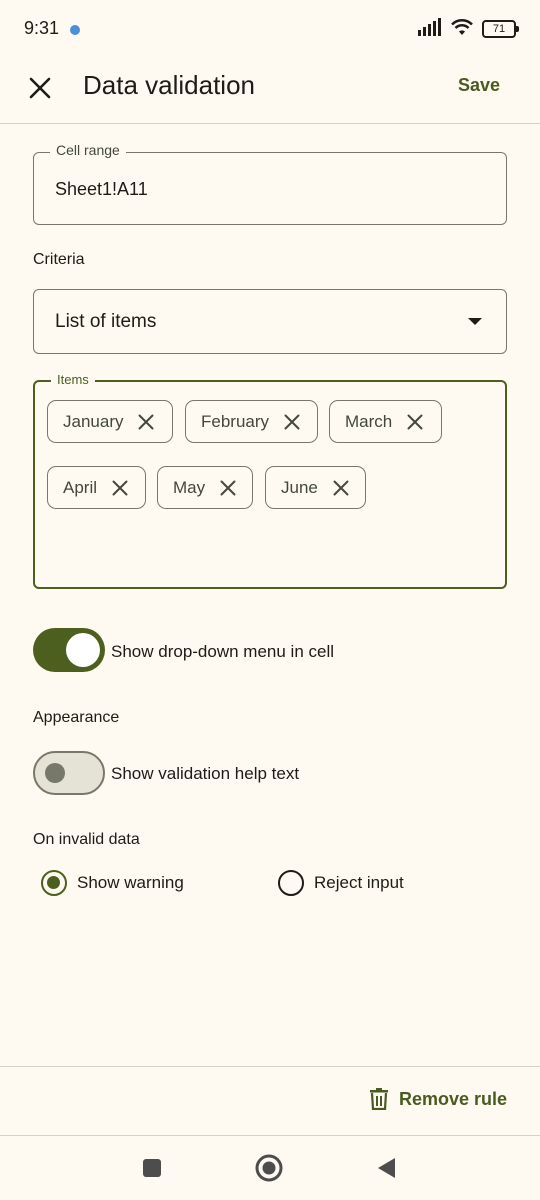 The image size is (540, 1200). I want to click on radio-unchecked, so click(291, 883).